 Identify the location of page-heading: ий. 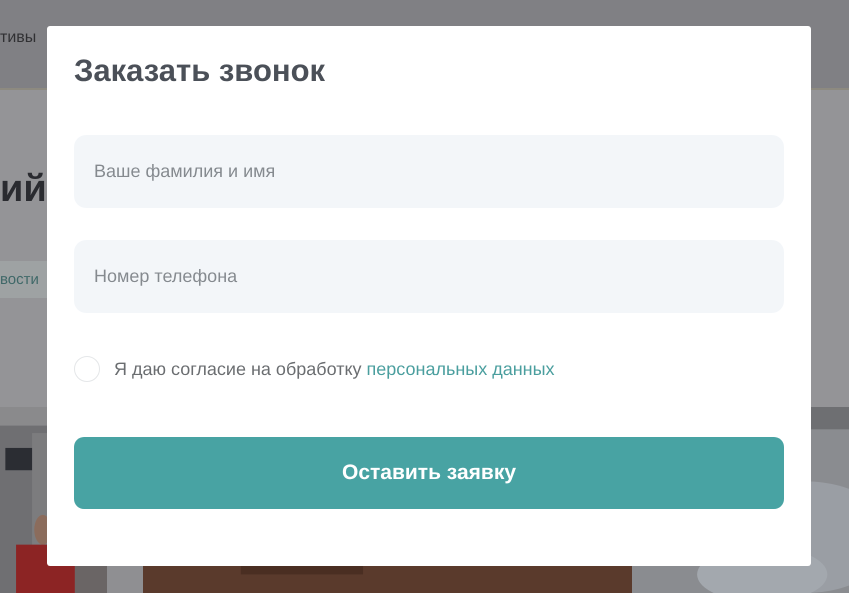
(23, 189).